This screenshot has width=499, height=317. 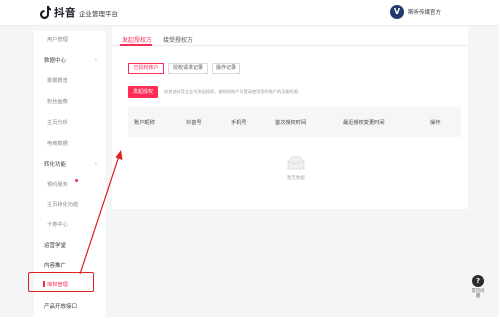 What do you see at coordinates (239, 123) in the screenshot?
I see `column-header: 手机号` at bounding box center [239, 123].